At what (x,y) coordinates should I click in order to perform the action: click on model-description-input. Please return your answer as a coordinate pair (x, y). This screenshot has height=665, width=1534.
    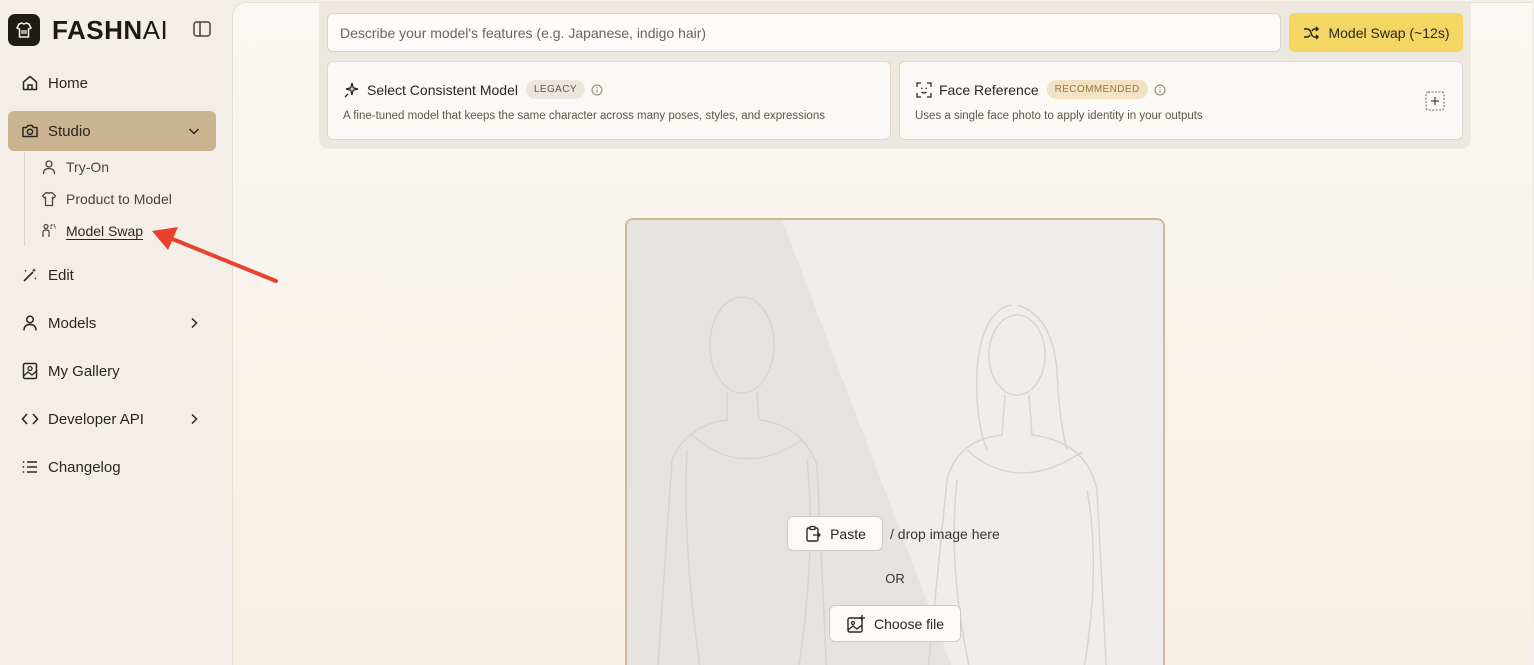
    Looking at the image, I should click on (804, 32).